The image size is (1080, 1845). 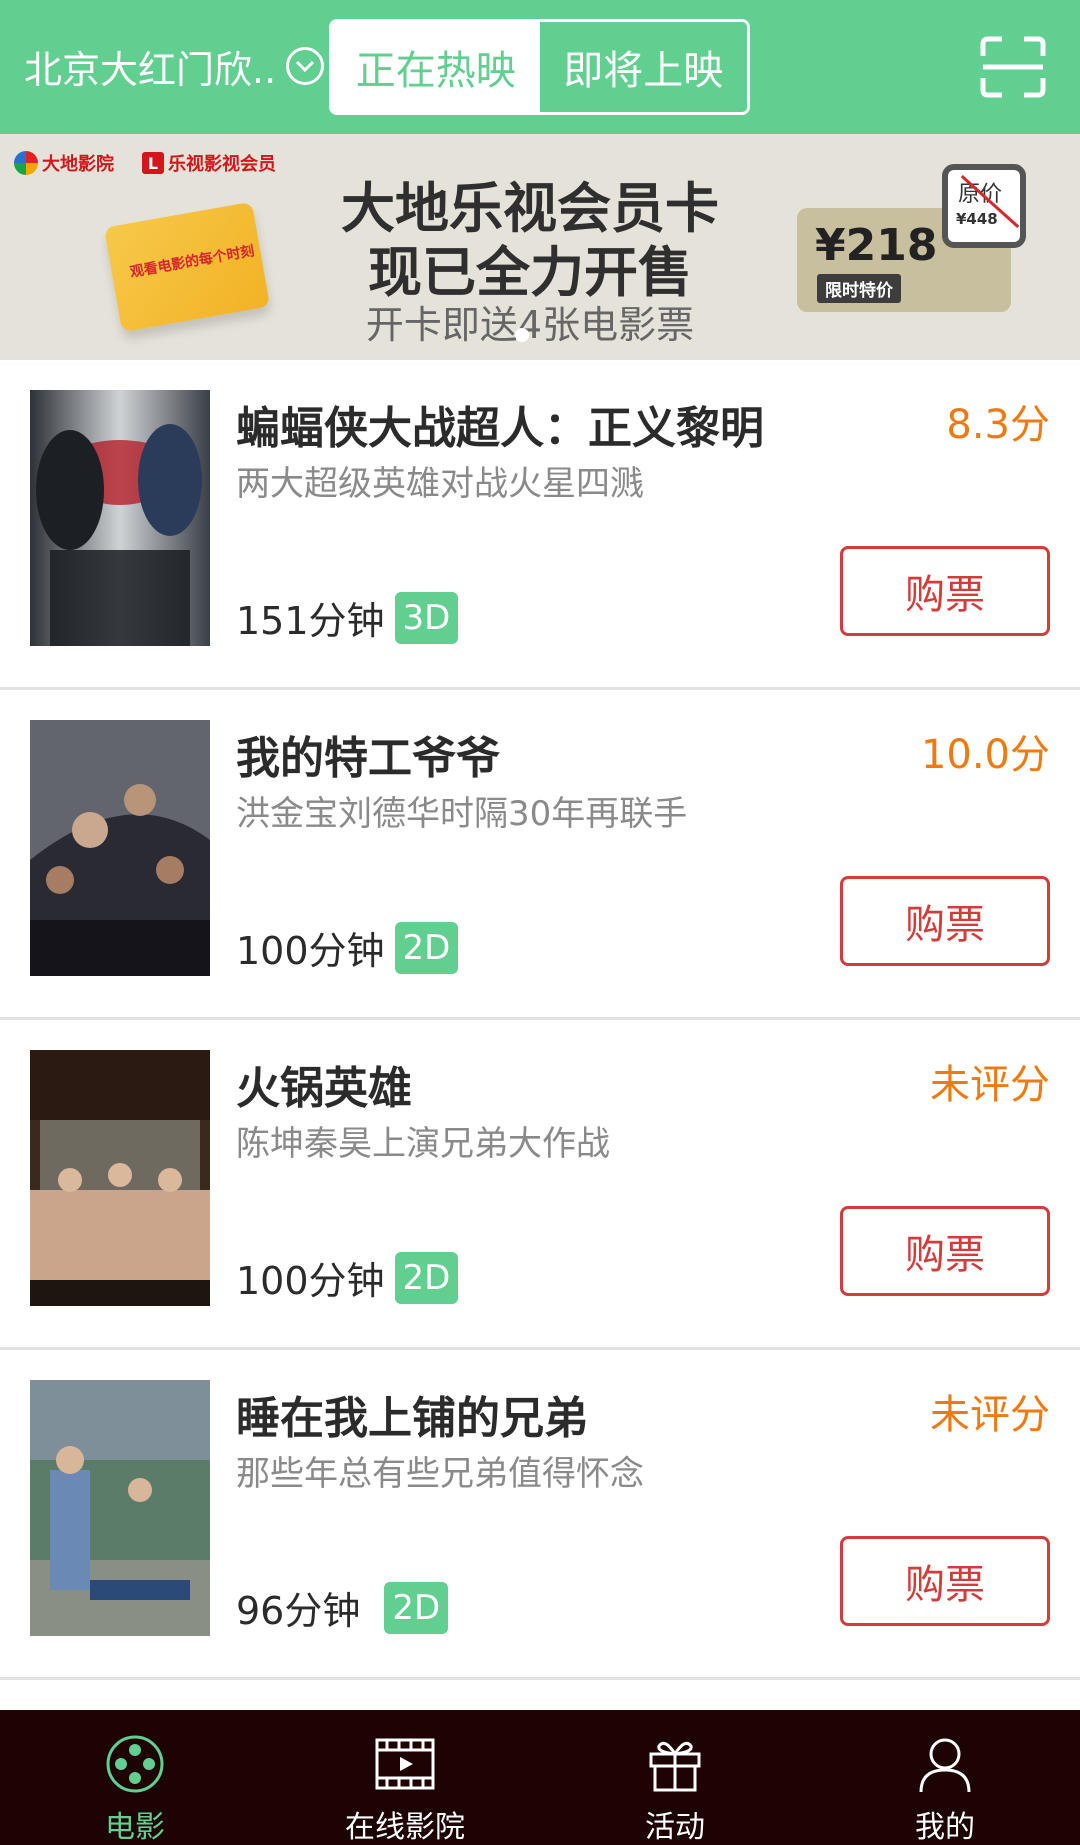 What do you see at coordinates (310, 621) in the screenshot?
I see `movie-duration: 151分钟` at bounding box center [310, 621].